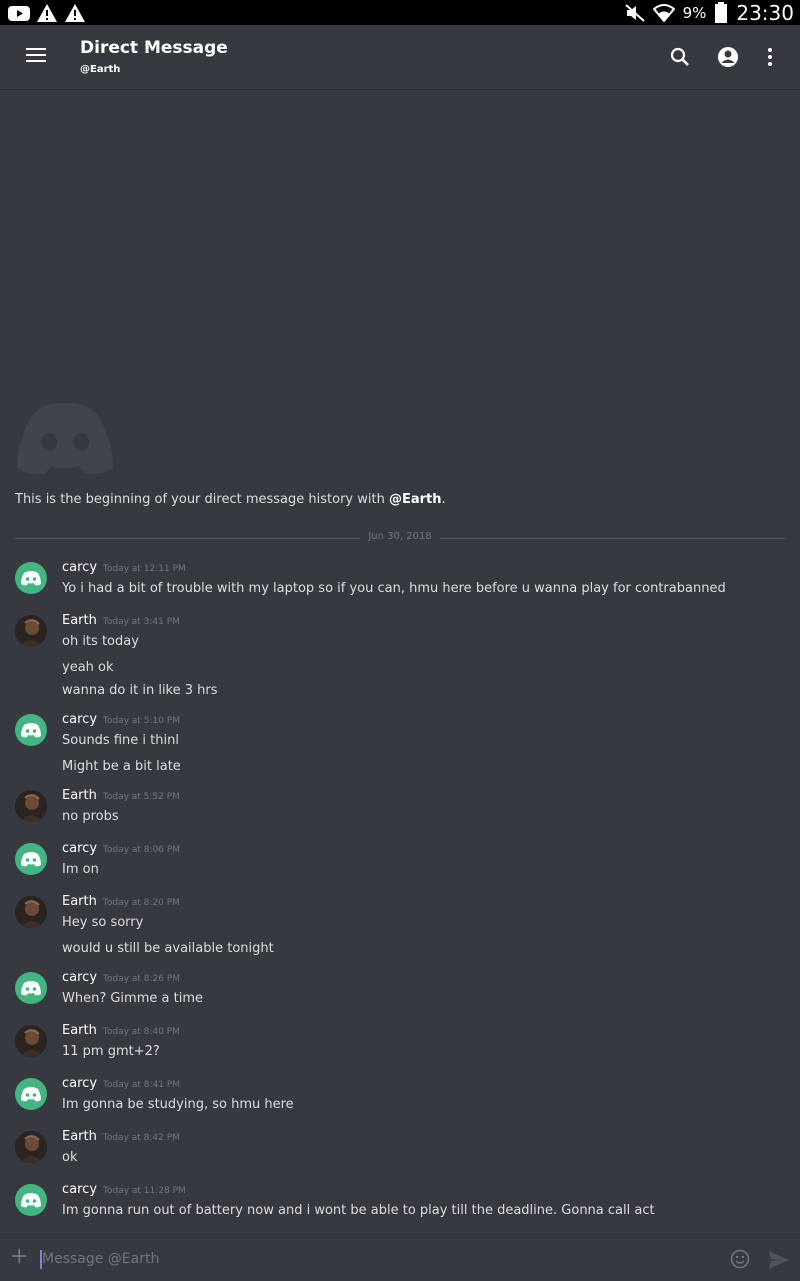  Describe the element at coordinates (400, 57) in the screenshot. I see `app-bar: Direct Message @Earth` at that location.